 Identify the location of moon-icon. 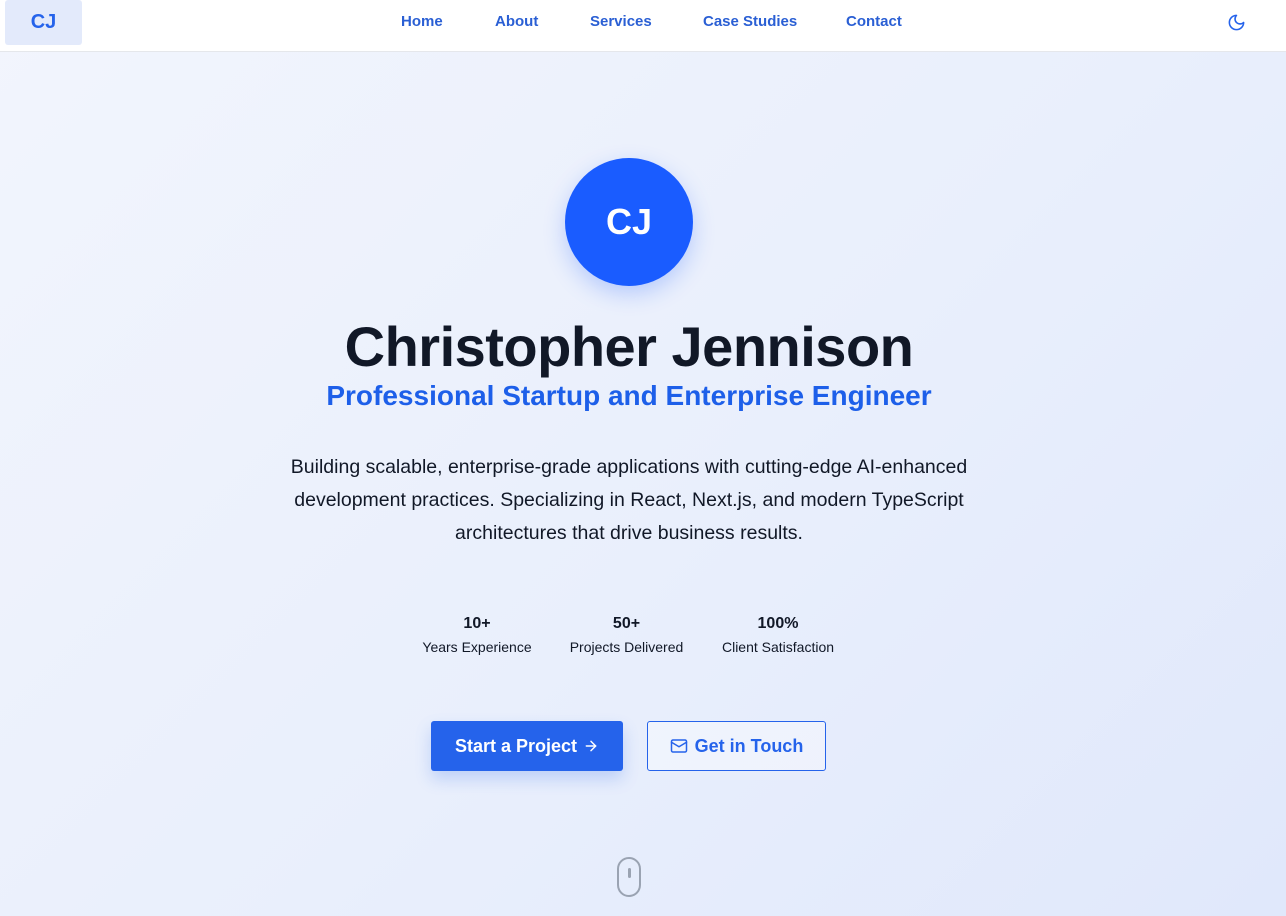
(1236, 22).